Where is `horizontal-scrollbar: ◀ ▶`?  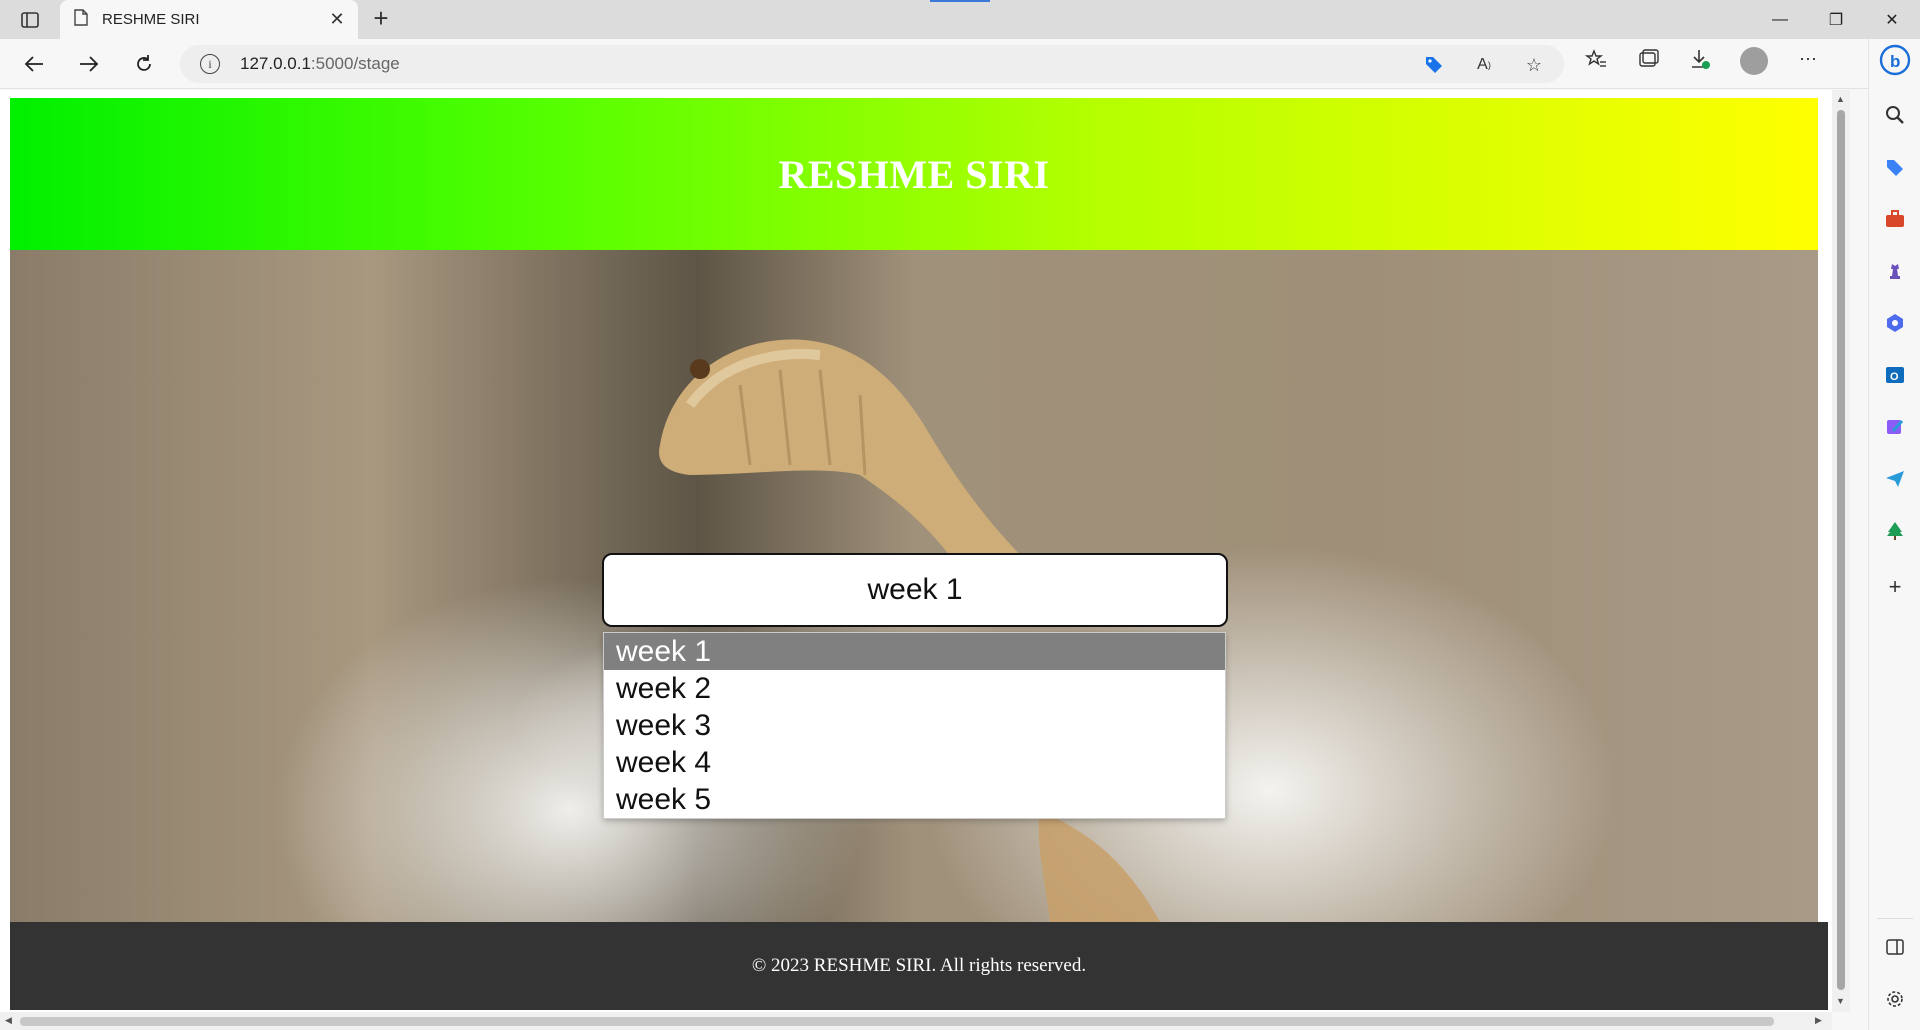 horizontal-scrollbar: ◀ ▶ is located at coordinates (916, 1021).